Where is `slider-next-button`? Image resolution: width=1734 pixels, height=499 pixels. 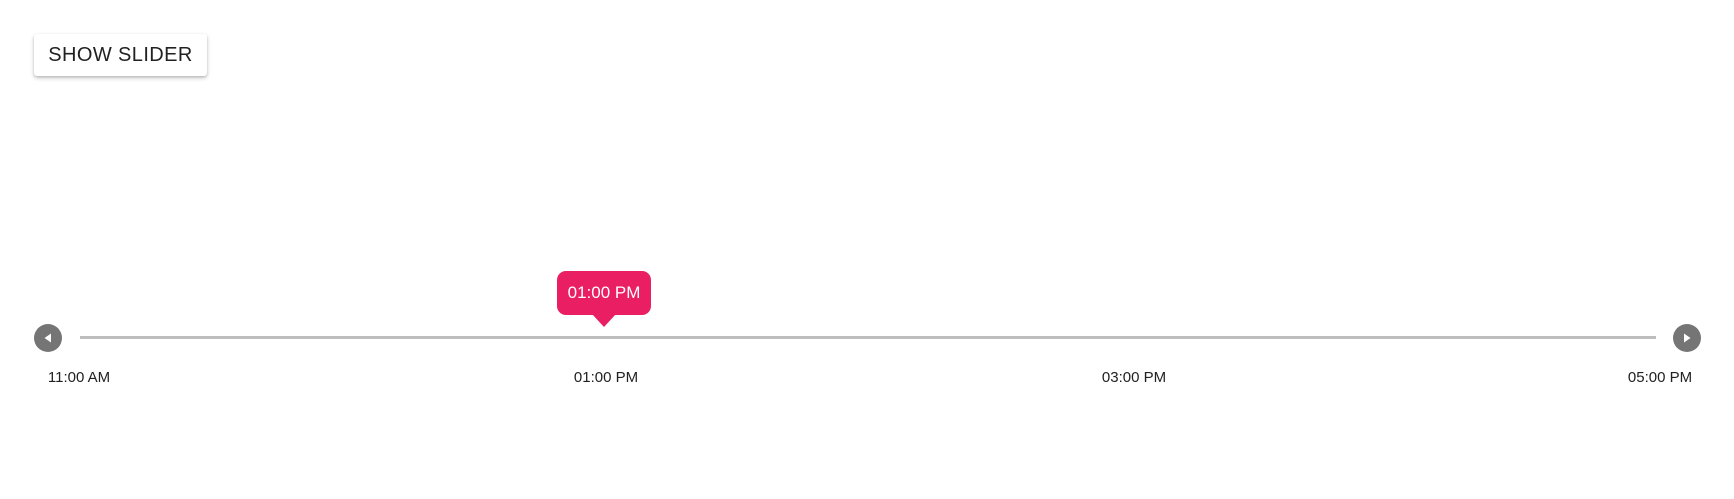 slider-next-button is located at coordinates (1687, 338).